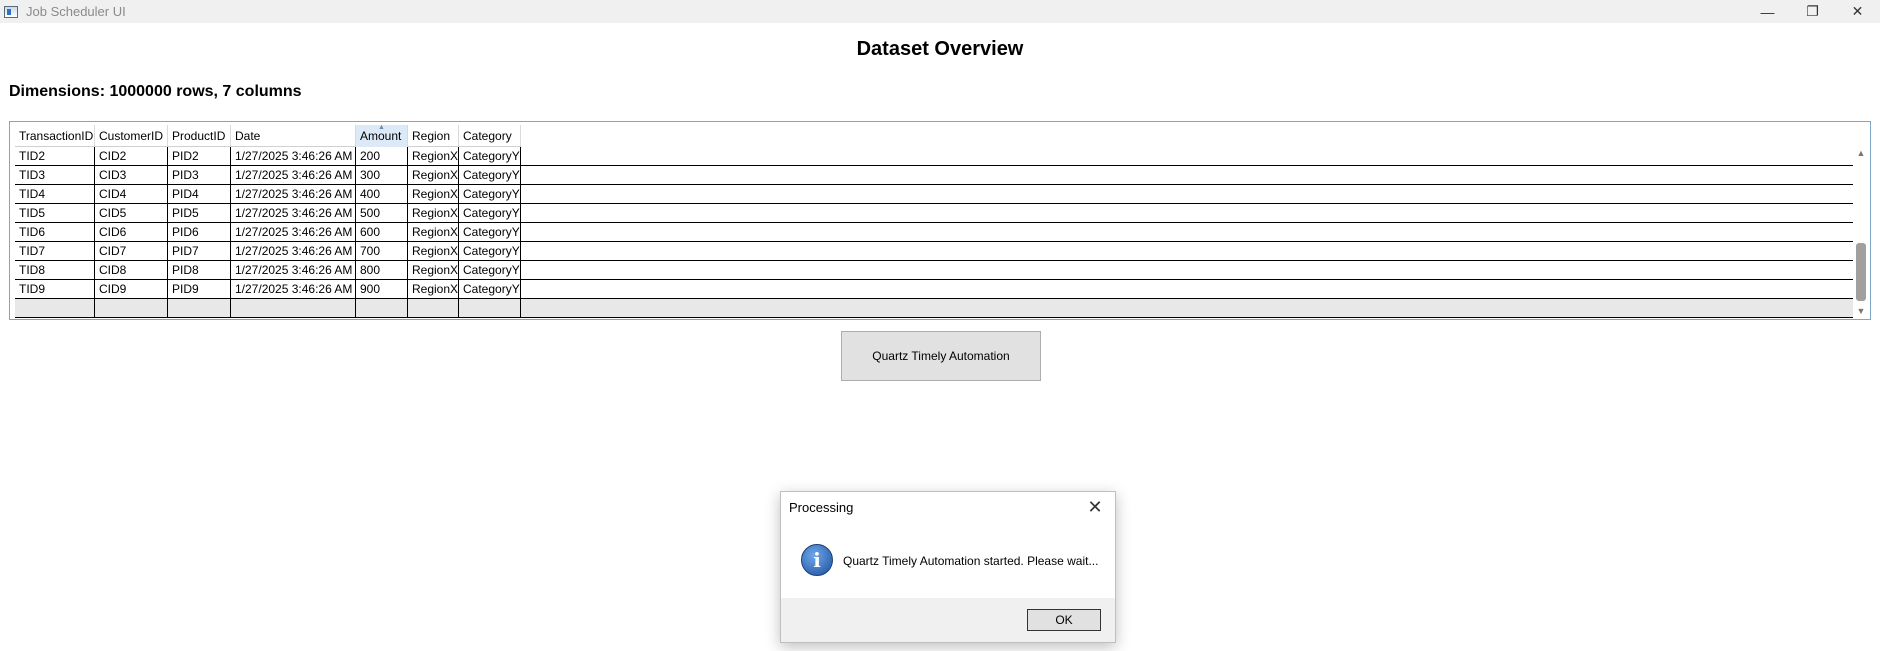  Describe the element at coordinates (1064, 620) in the screenshot. I see `ok-button: OK` at that location.